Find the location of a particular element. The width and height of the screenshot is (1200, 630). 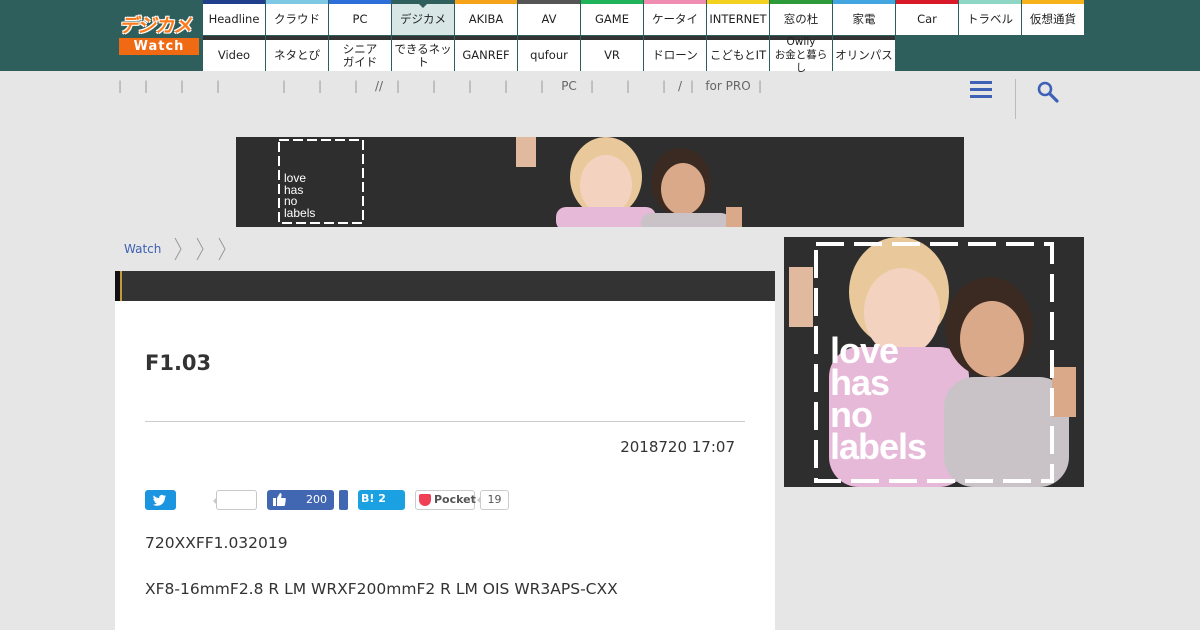

pocket-count: 19 is located at coordinates (493, 500).